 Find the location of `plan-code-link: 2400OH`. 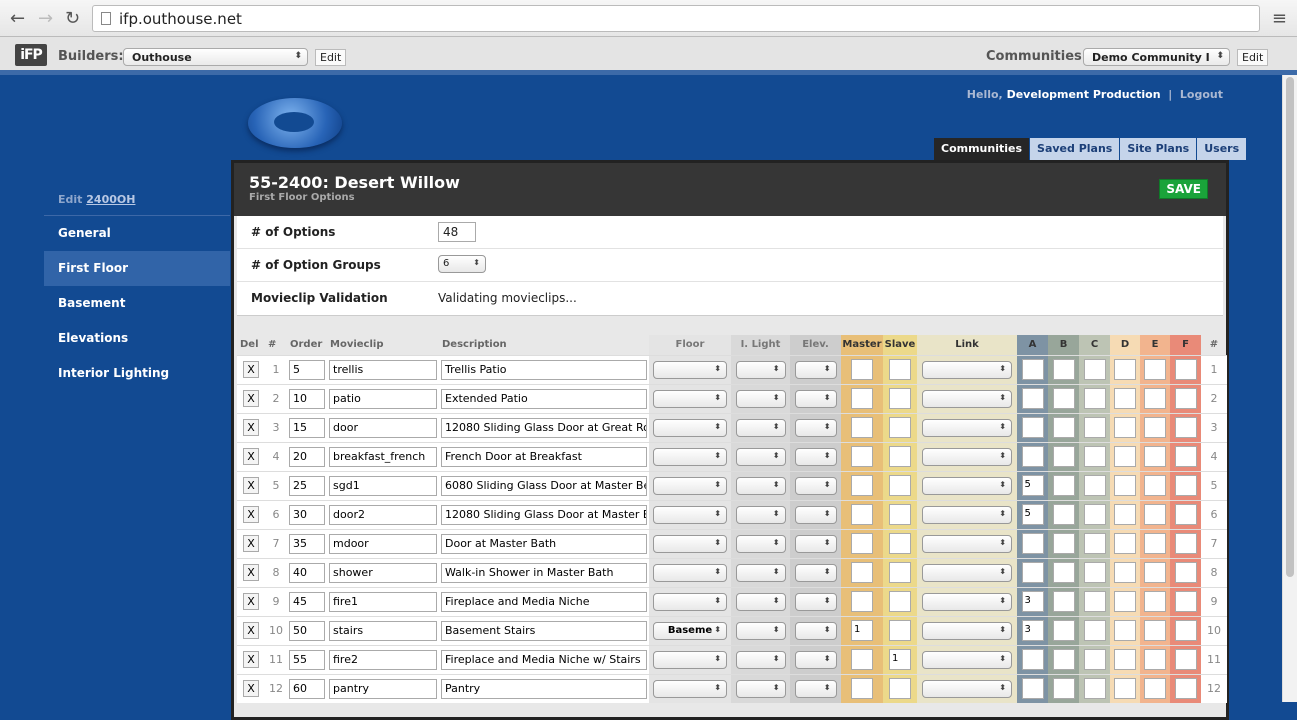

plan-code-link: 2400OH is located at coordinates (110, 199).